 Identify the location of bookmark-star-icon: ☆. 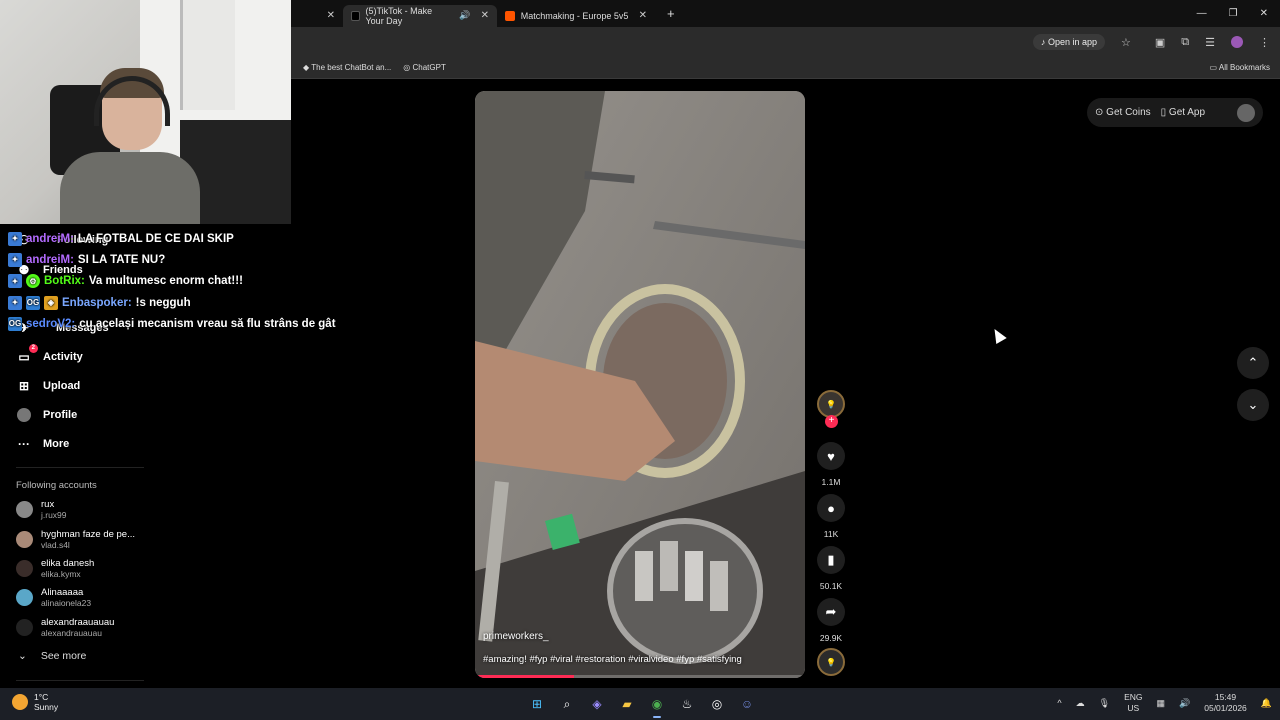
(1126, 42).